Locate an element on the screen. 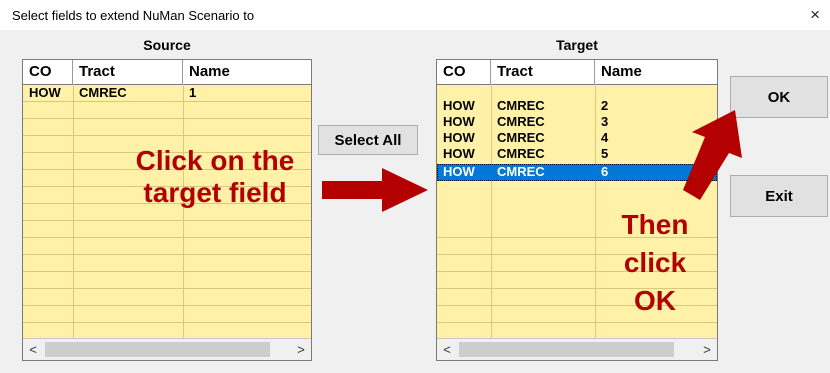 The image size is (830, 373). right-arrow-icon is located at coordinates (375, 190).